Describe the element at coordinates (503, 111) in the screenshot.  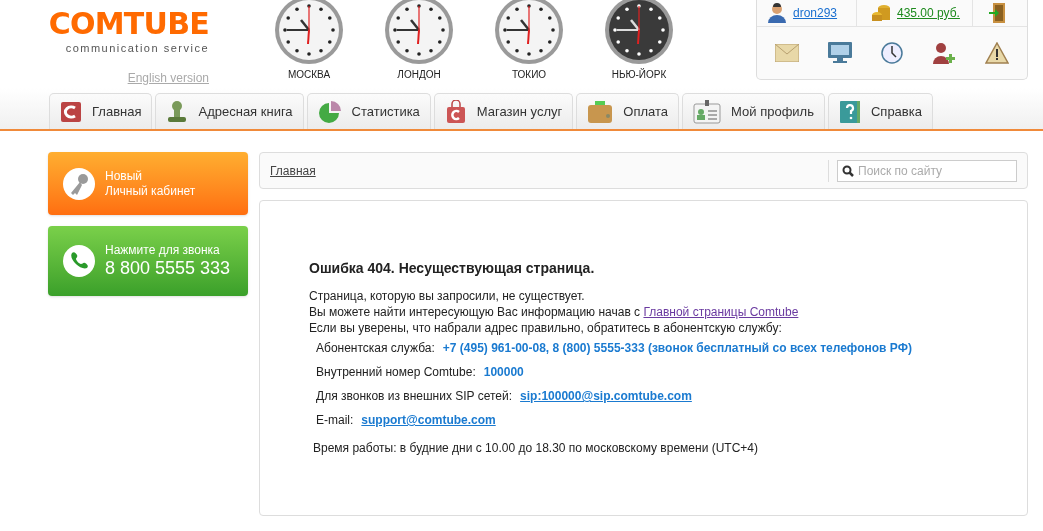
I see `nav-tab: Магазин услуг` at that location.